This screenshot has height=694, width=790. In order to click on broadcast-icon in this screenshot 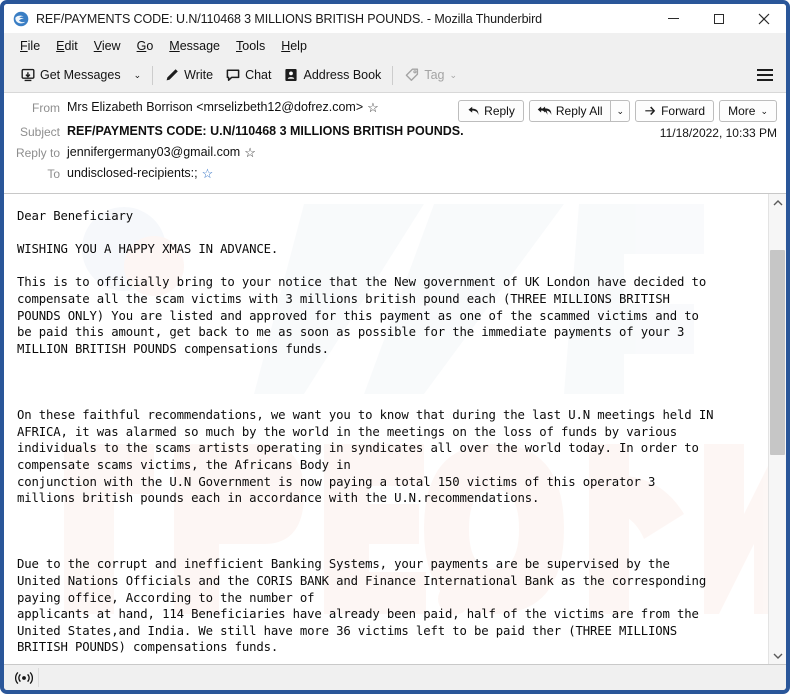, I will do `click(24, 678)`.